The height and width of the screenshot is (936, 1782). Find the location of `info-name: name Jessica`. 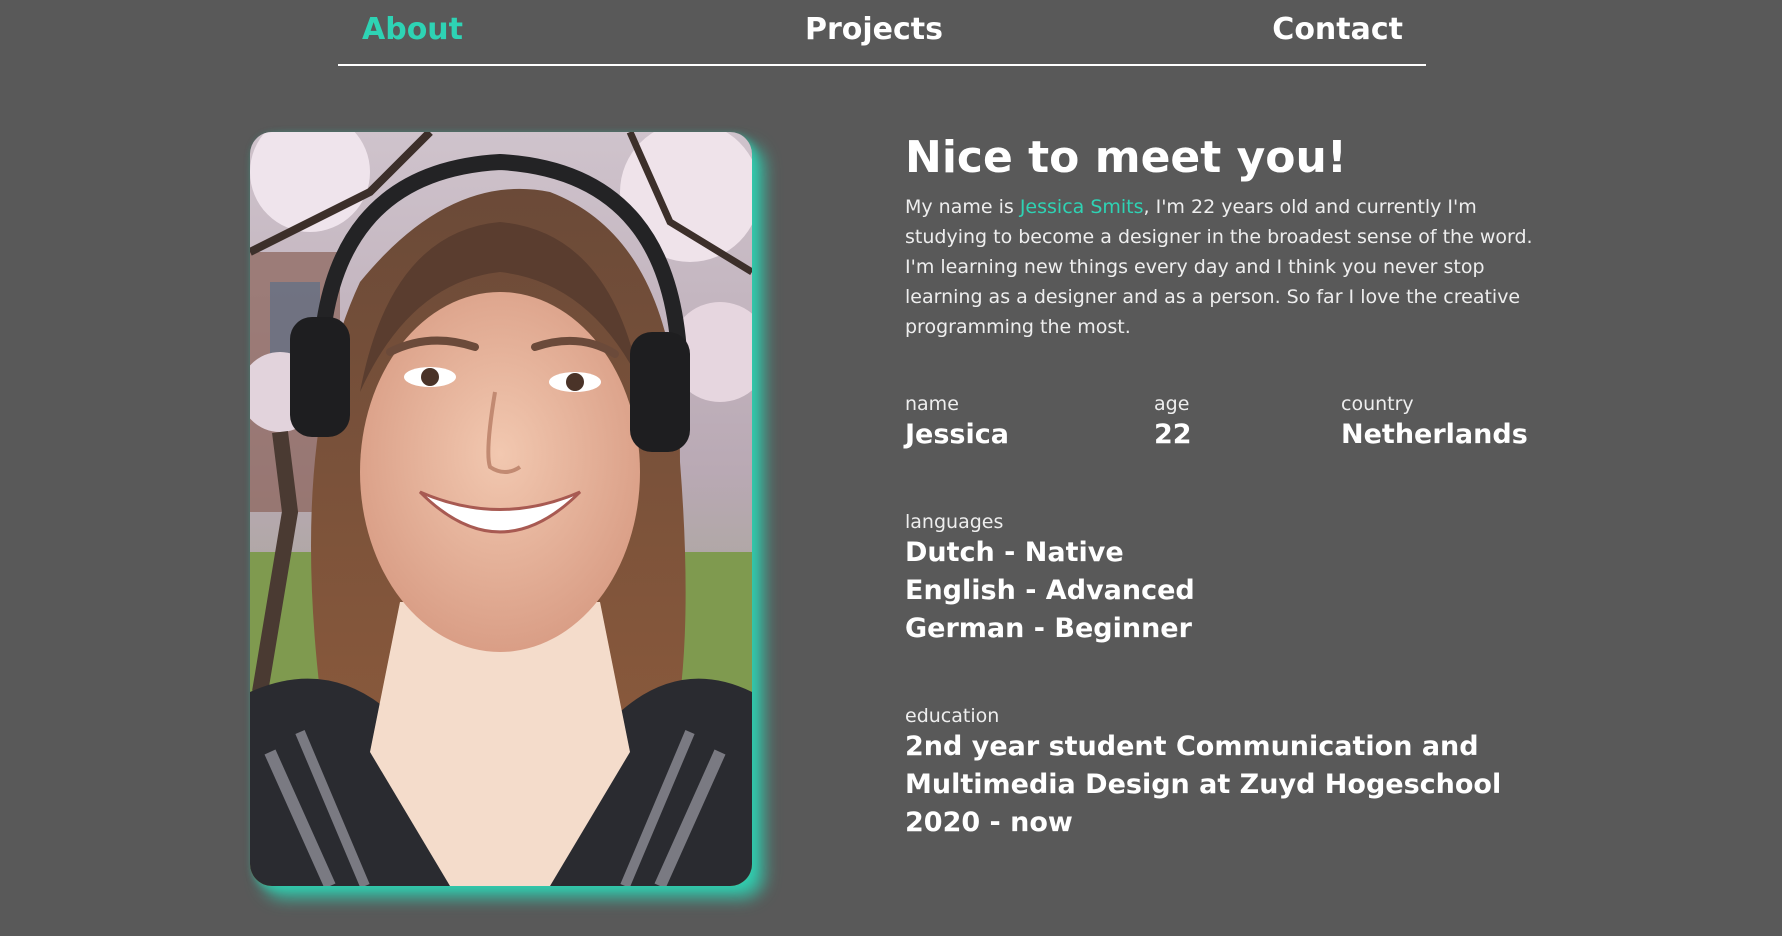

info-name: name Jessica is located at coordinates (957, 423).